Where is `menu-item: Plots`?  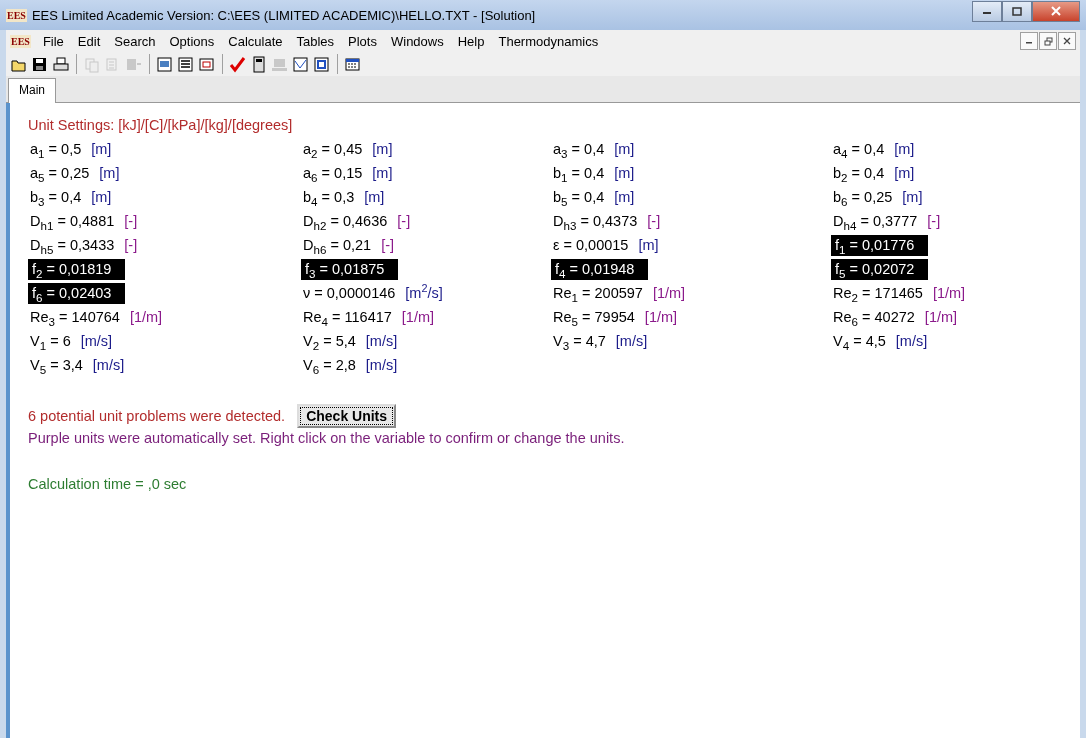 menu-item: Plots is located at coordinates (362, 41).